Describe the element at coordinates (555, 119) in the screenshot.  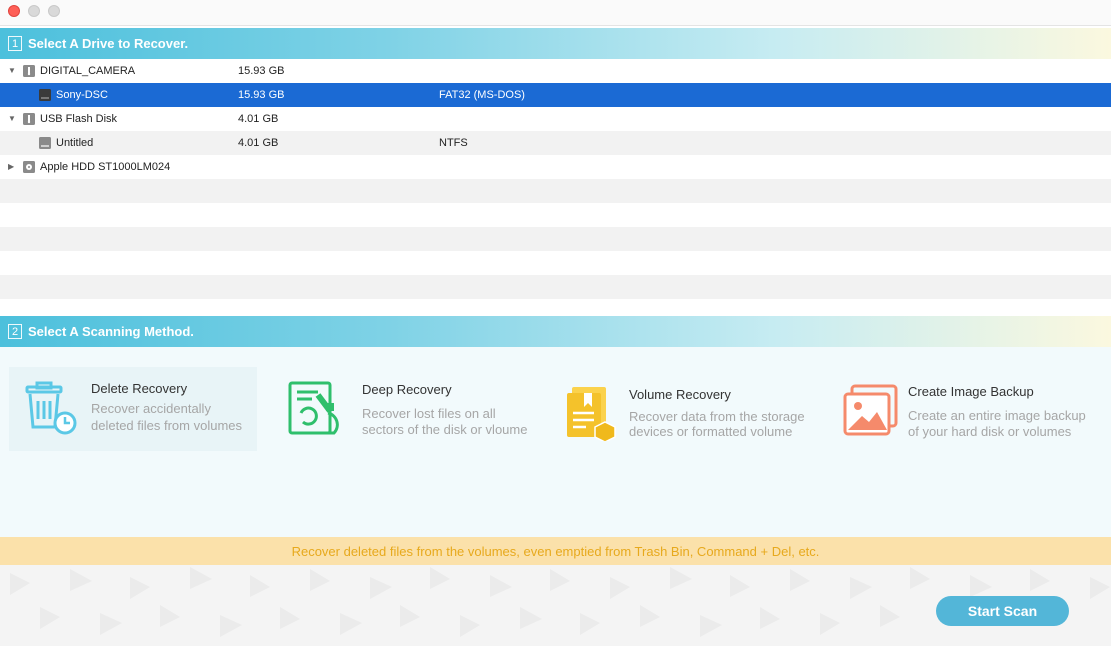
I see `drive-row-usb-flash-disk: ▼ USB Flash Disk 4.01 GB` at that location.